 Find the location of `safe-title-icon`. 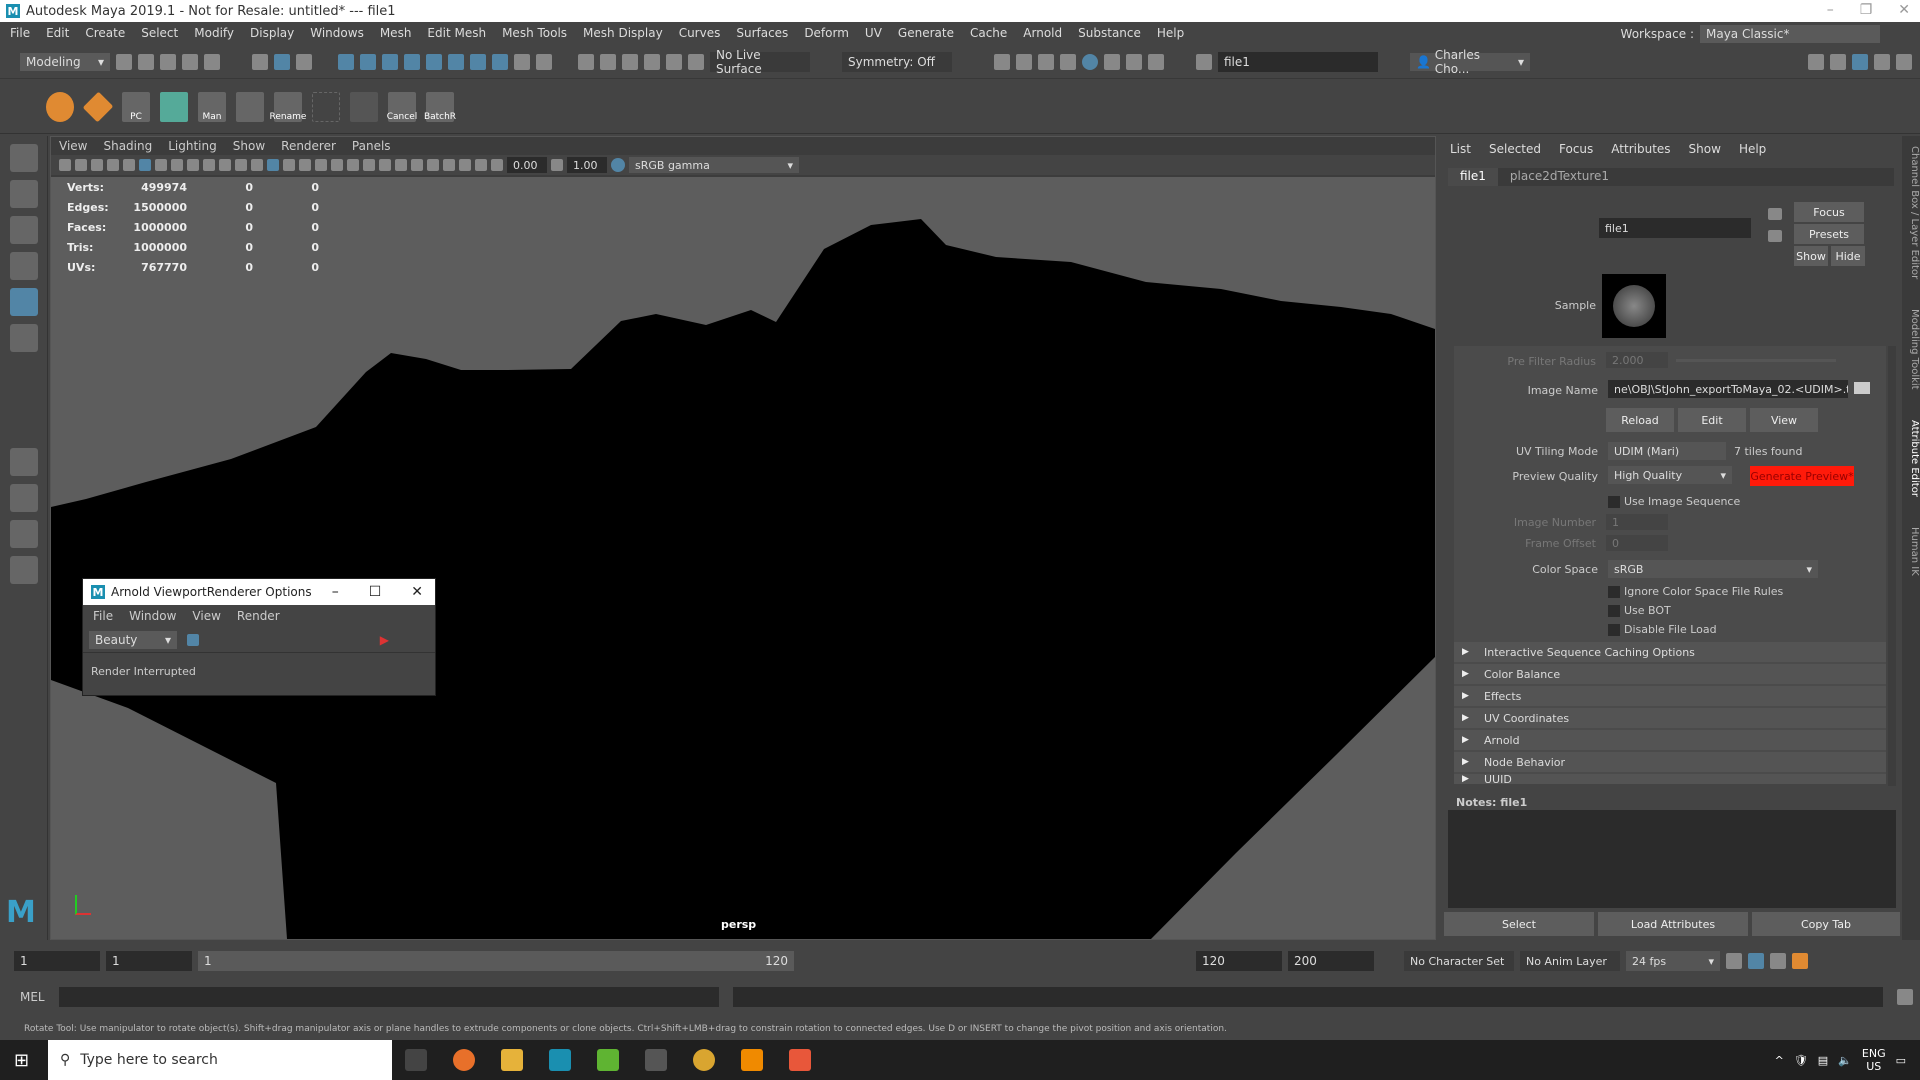

safe-title-icon is located at coordinates (241, 165).